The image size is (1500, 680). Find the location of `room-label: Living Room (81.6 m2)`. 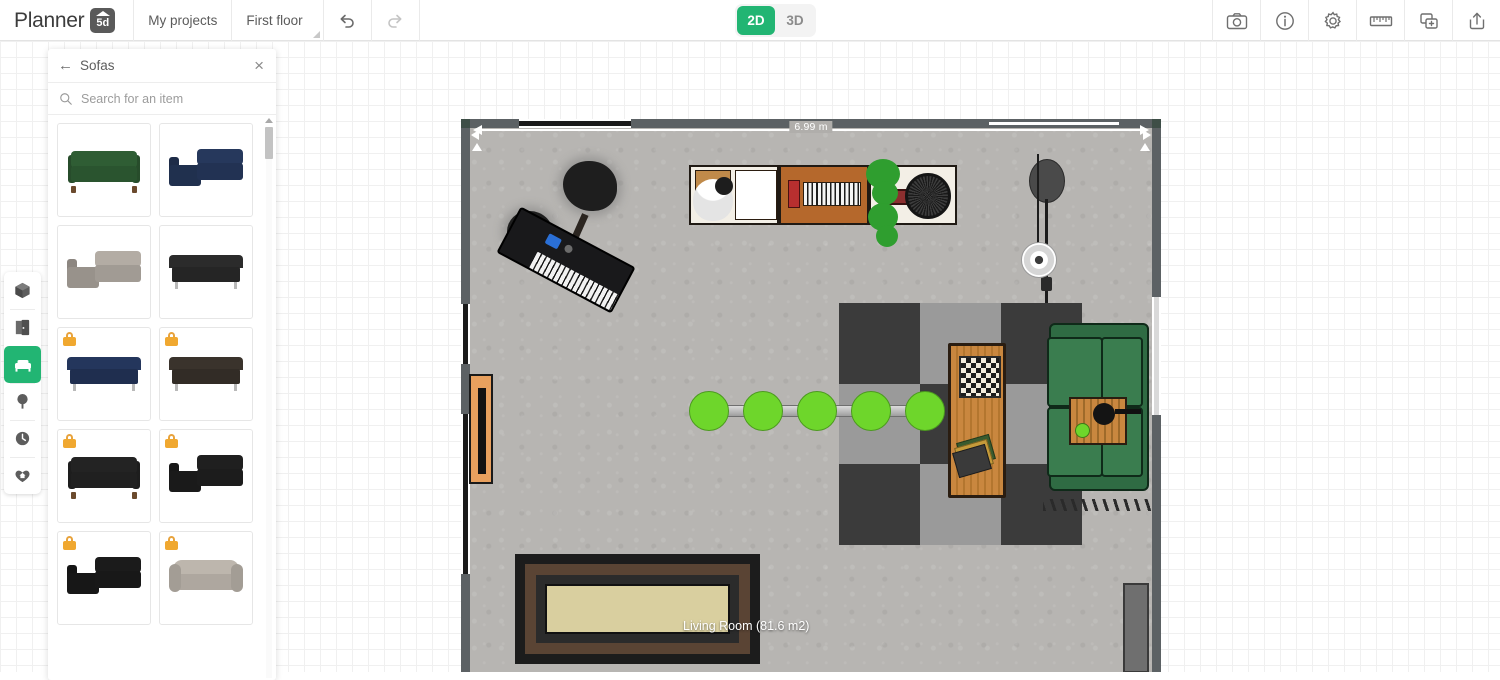

room-label: Living Room (81.6 m2) is located at coordinates (746, 626).